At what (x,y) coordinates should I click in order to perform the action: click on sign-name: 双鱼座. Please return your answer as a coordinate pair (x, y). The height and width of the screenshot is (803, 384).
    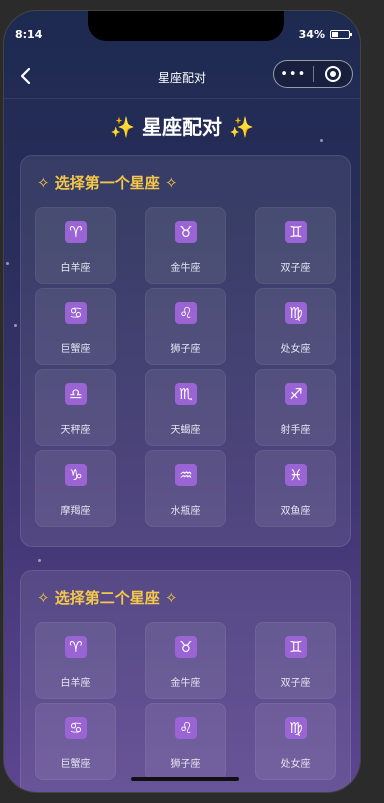
    Looking at the image, I should click on (295, 511).